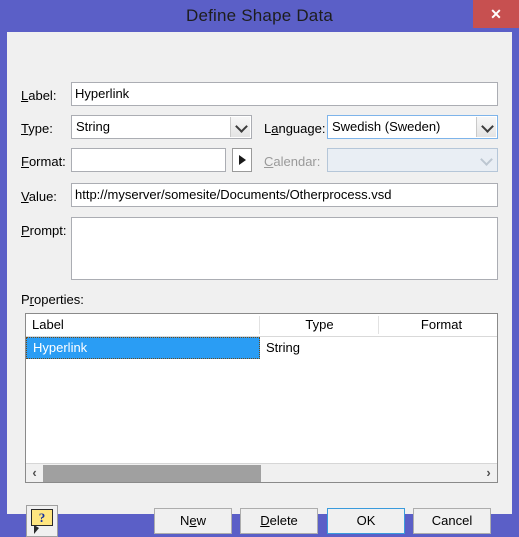 This screenshot has width=519, height=537. Describe the element at coordinates (284, 248) in the screenshot. I see `prompt-textarea` at that location.